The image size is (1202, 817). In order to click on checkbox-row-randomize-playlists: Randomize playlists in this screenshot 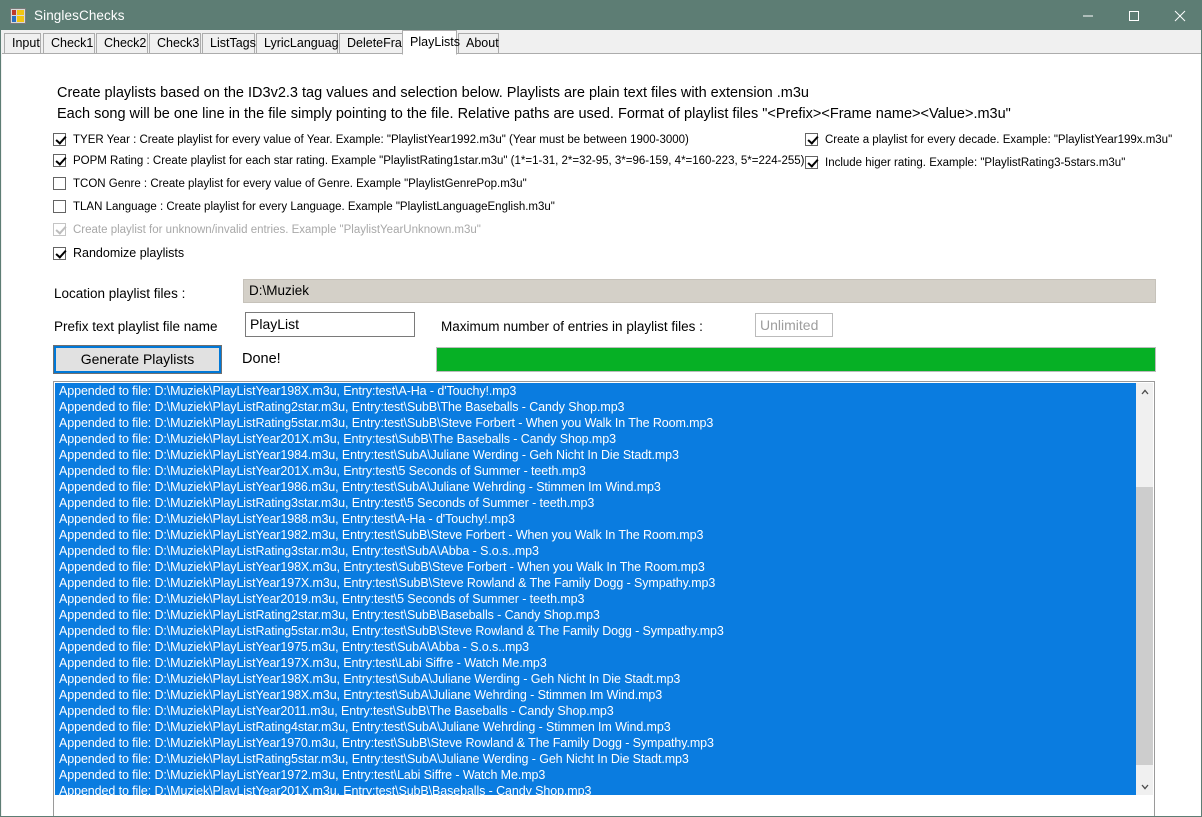, I will do `click(118, 253)`.